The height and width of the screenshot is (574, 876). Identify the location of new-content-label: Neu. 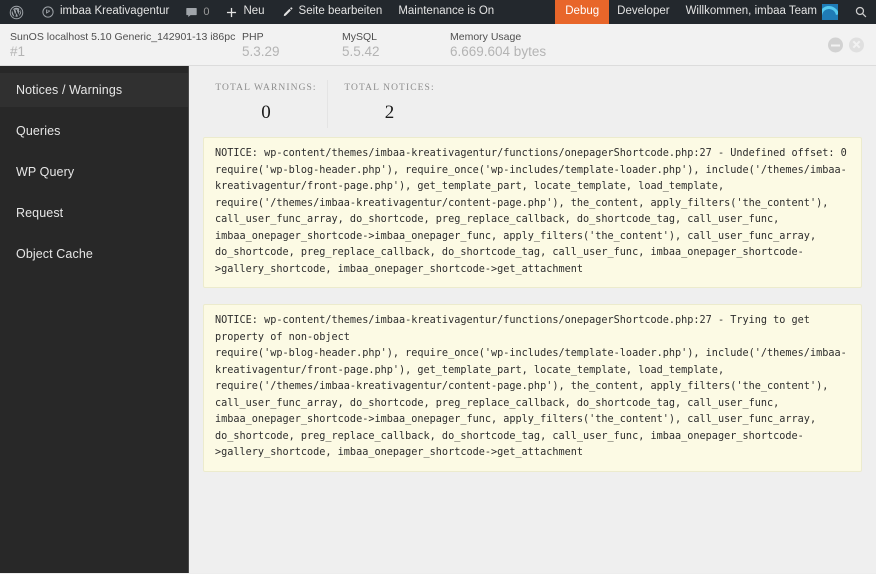
(254, 11).